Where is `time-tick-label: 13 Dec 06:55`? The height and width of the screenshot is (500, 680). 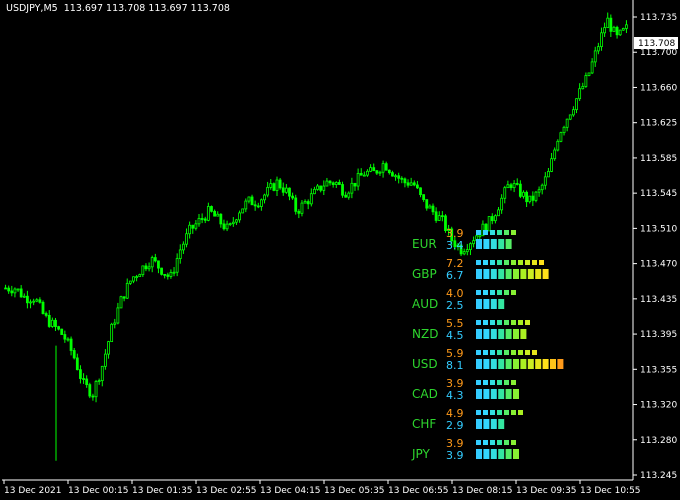 time-tick-label: 13 Dec 06:55 is located at coordinates (418, 491).